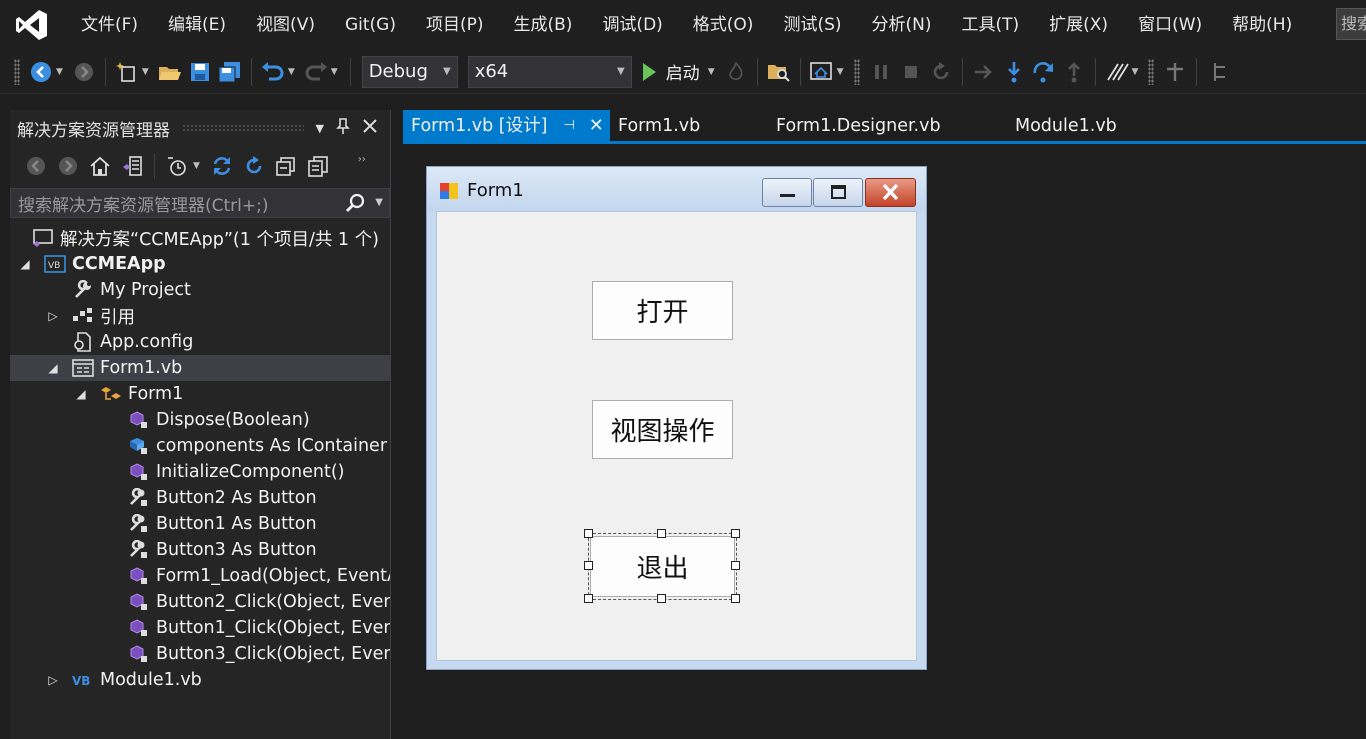  What do you see at coordinates (1117, 72) in the screenshot?
I see `comment-icon` at bounding box center [1117, 72].